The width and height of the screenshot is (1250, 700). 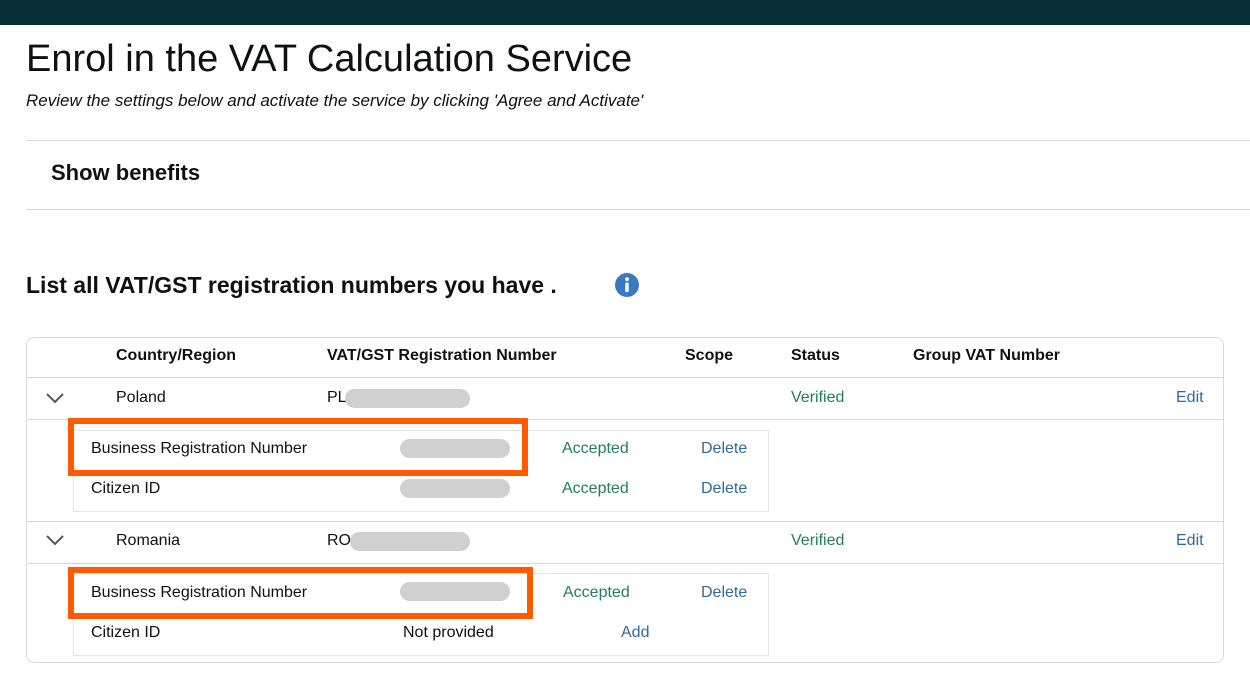 What do you see at coordinates (455, 488) in the screenshot?
I see `redacted-citizen-id` at bounding box center [455, 488].